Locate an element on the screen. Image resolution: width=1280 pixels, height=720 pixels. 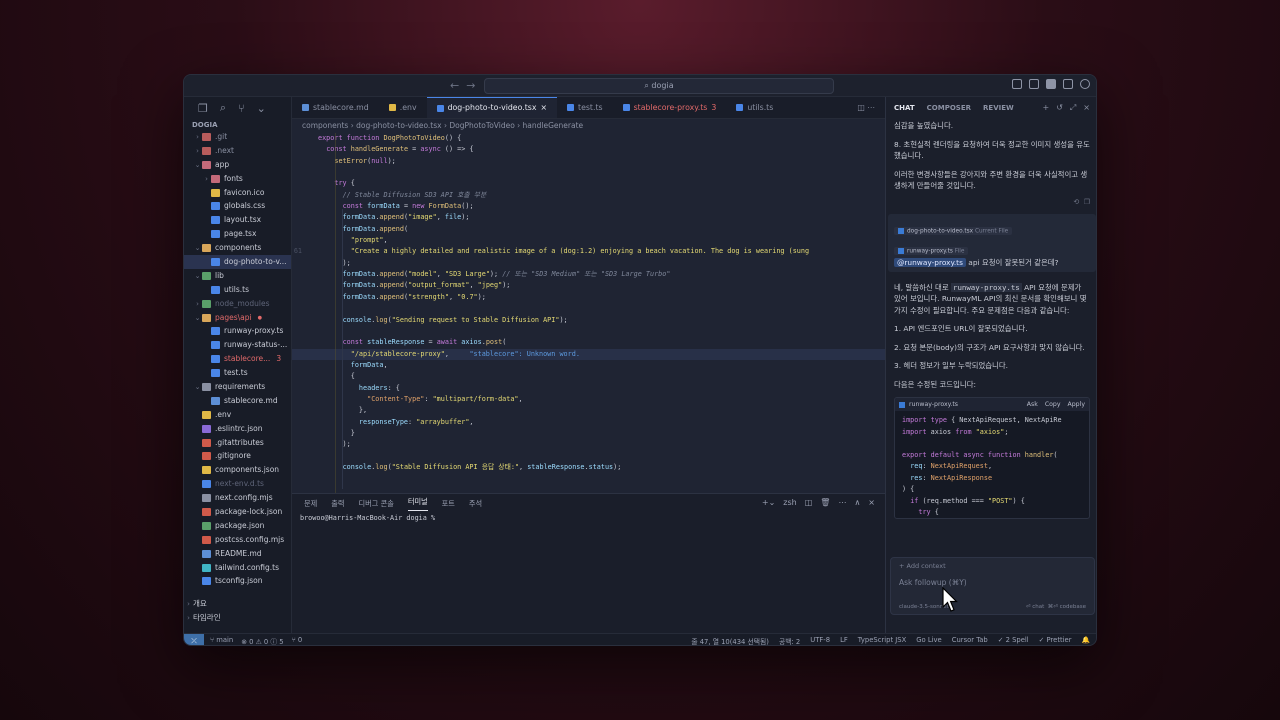
command-search: ⌕ dogia is located at coordinates (659, 86).